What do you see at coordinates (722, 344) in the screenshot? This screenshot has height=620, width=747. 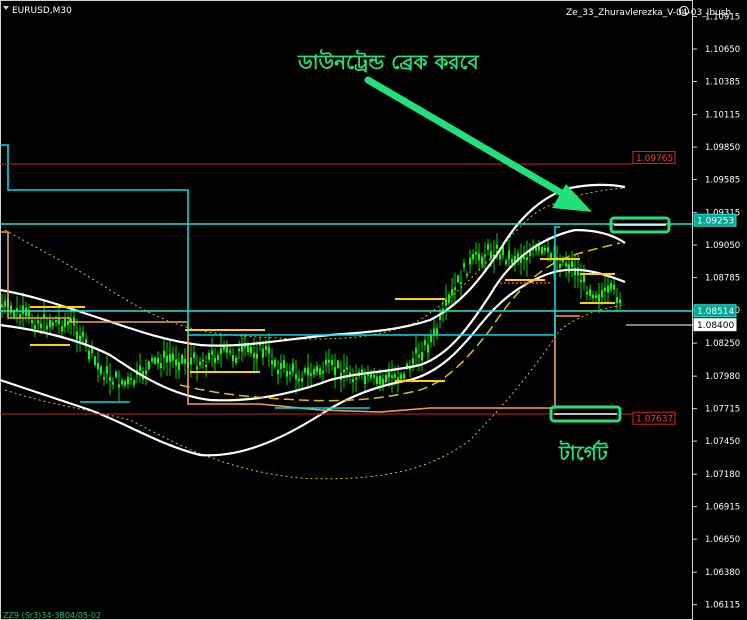 I see `axis-tick-label: 1.08250` at bounding box center [722, 344].